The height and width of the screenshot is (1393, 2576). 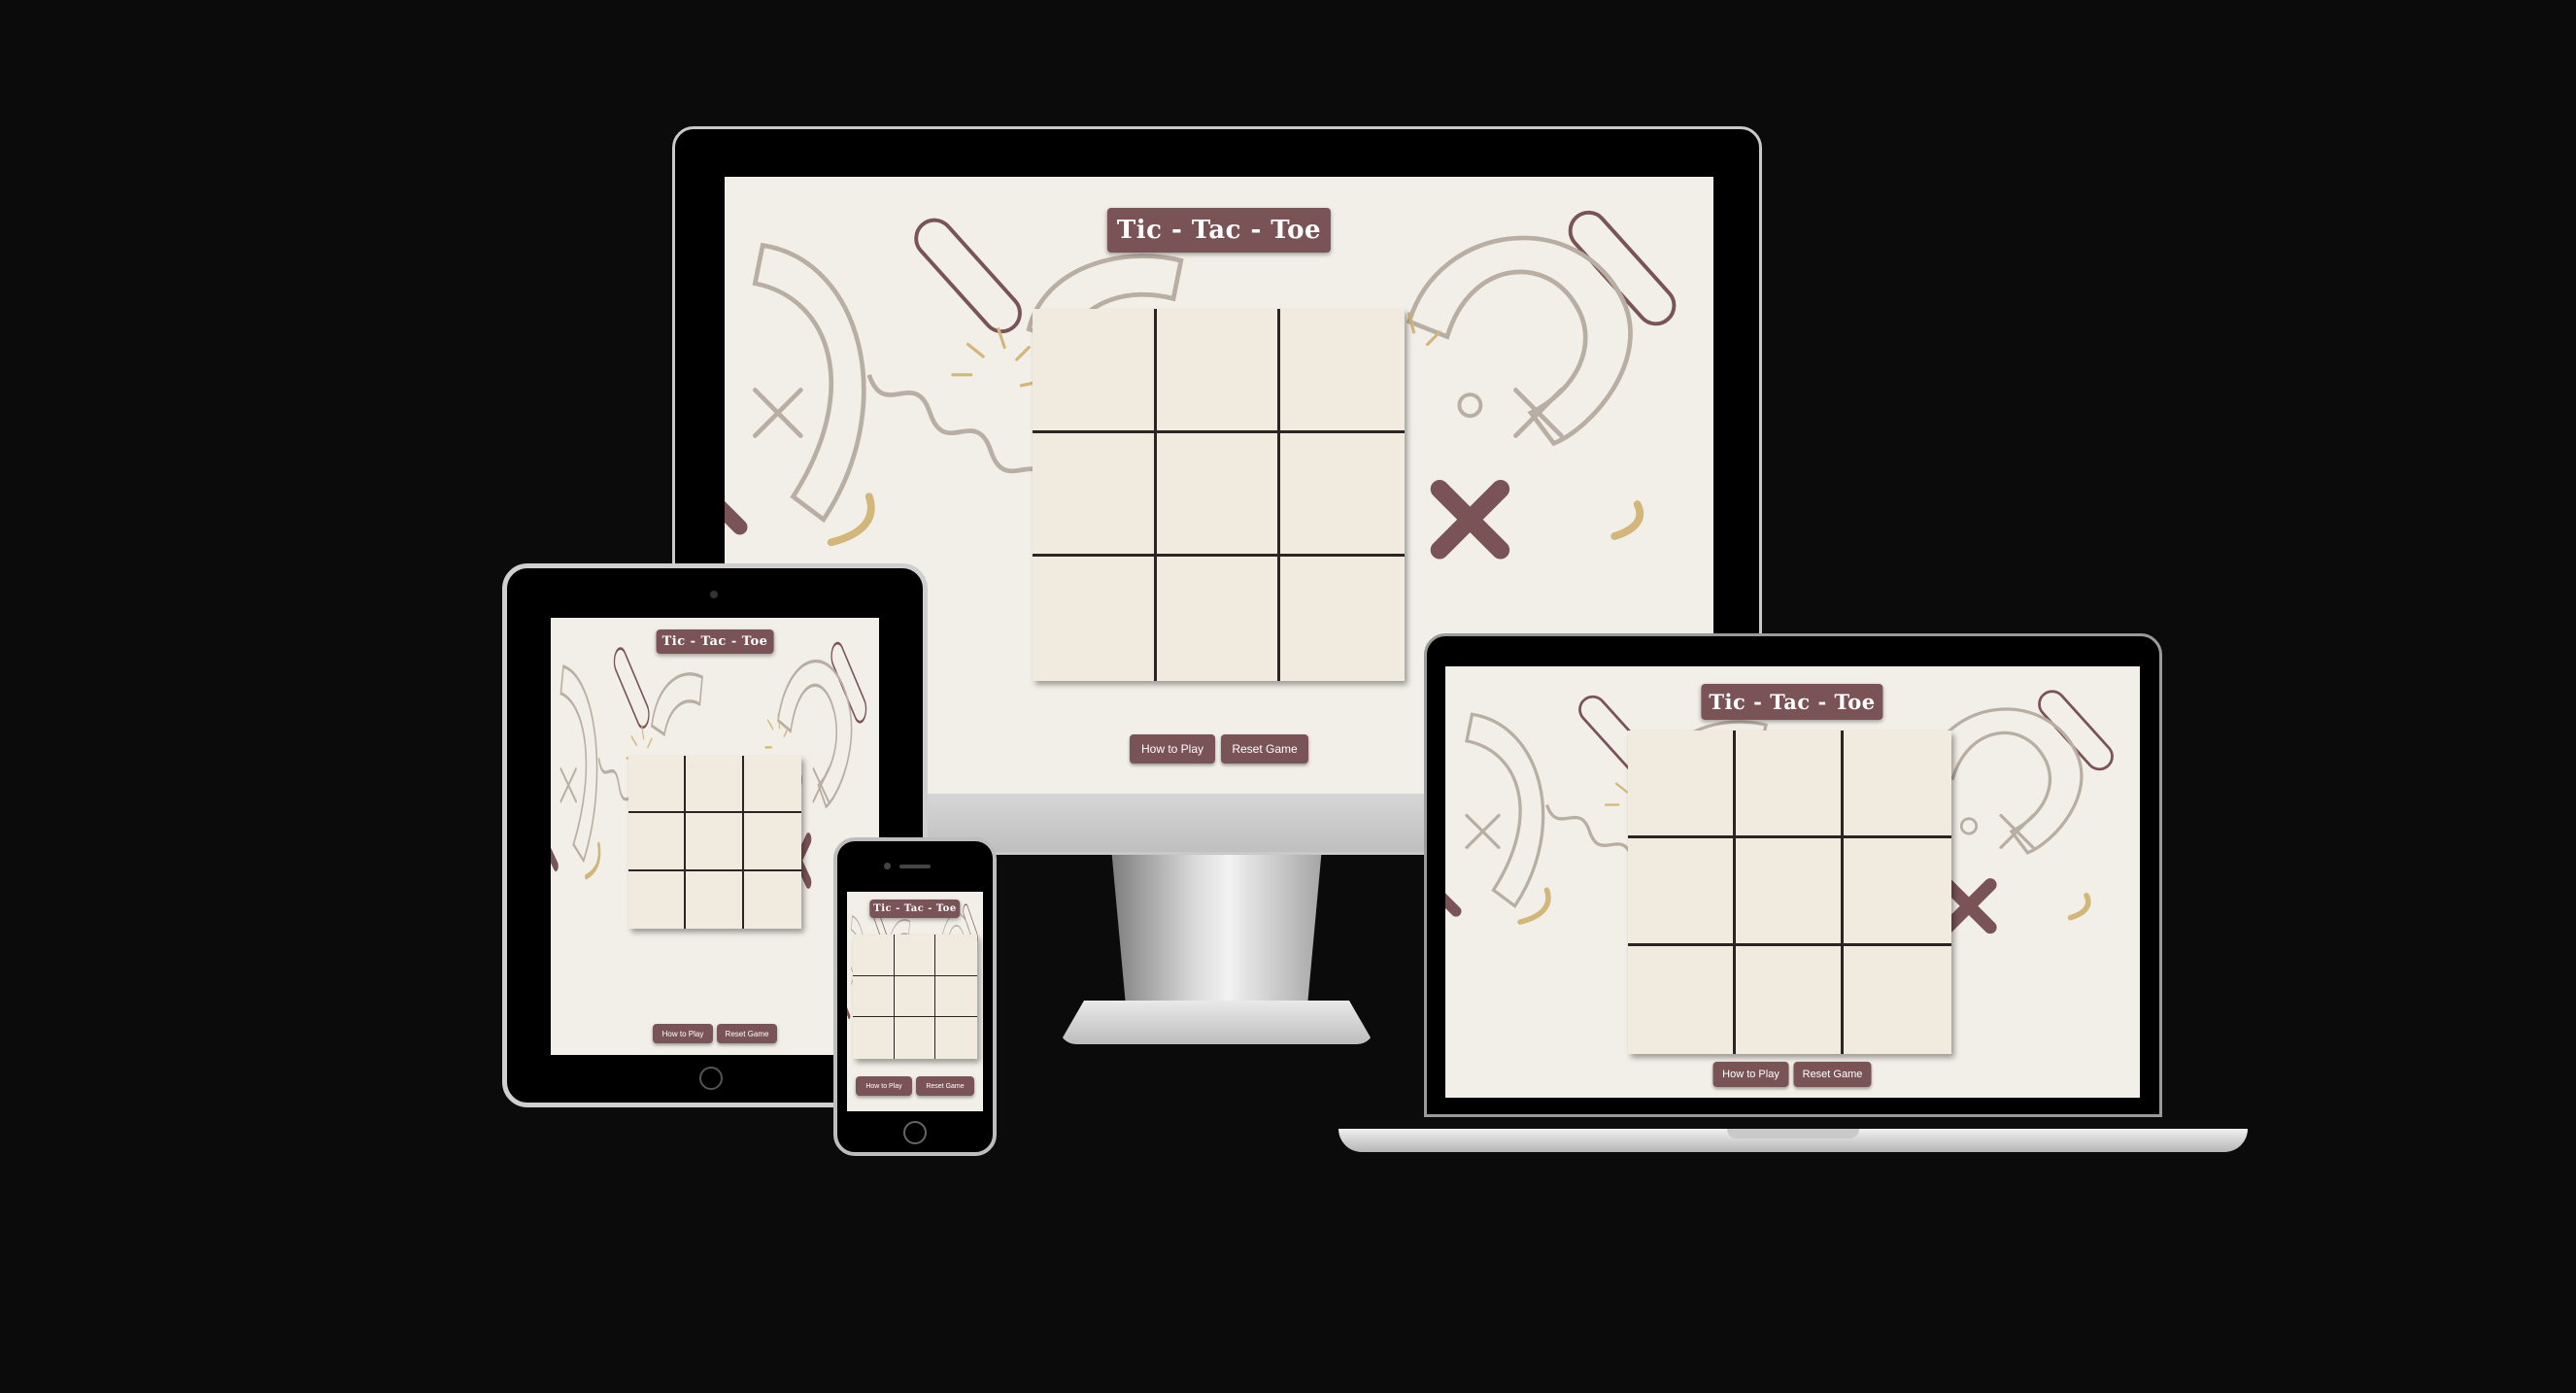 I want to click on phone-camera-icon, so click(x=887, y=866).